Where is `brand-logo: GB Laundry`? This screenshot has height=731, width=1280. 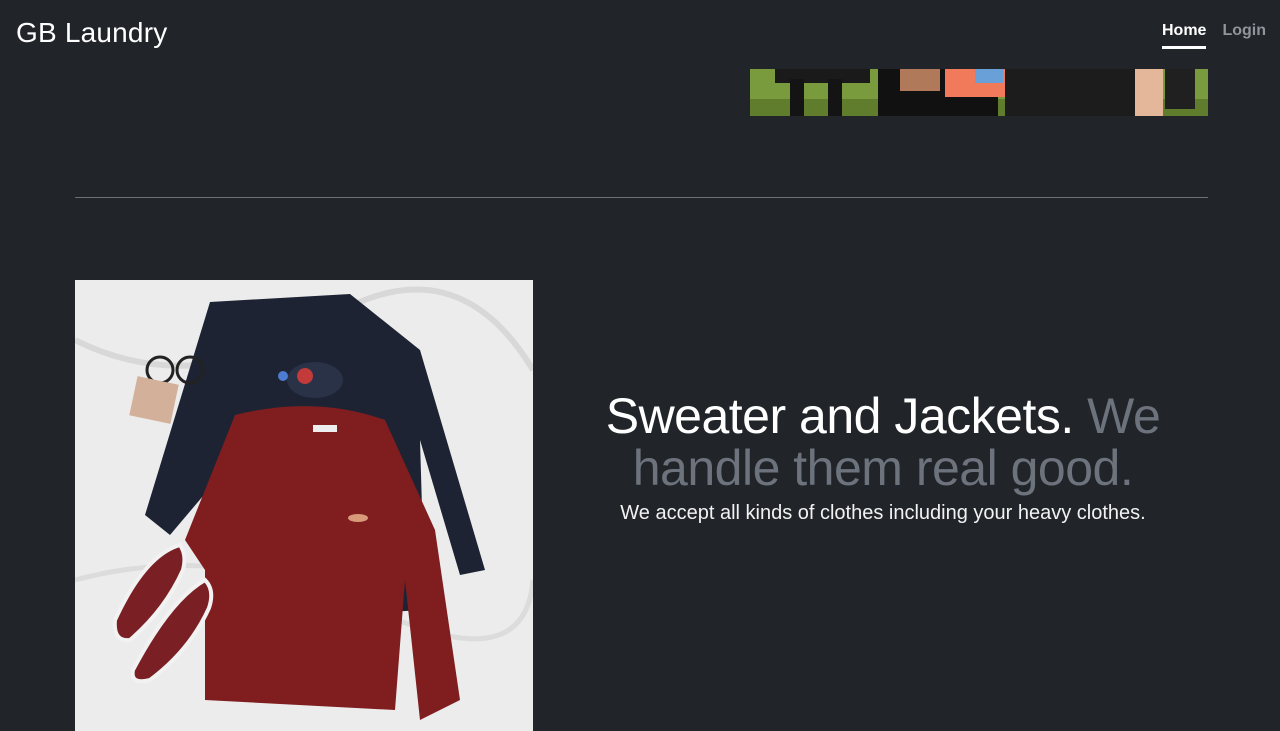
brand-logo: GB Laundry is located at coordinates (91, 33).